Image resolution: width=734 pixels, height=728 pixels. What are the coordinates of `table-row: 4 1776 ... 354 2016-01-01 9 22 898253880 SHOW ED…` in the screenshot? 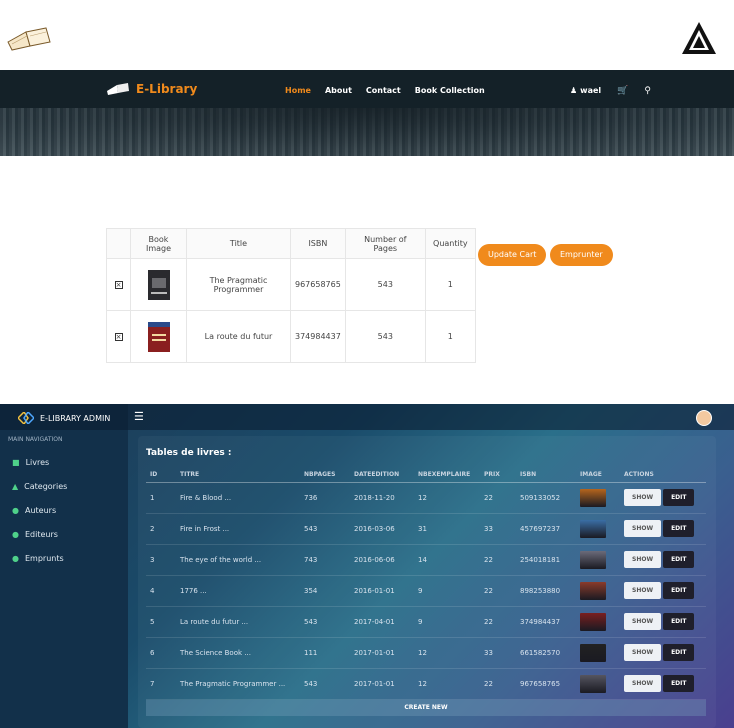 It's located at (426, 591).